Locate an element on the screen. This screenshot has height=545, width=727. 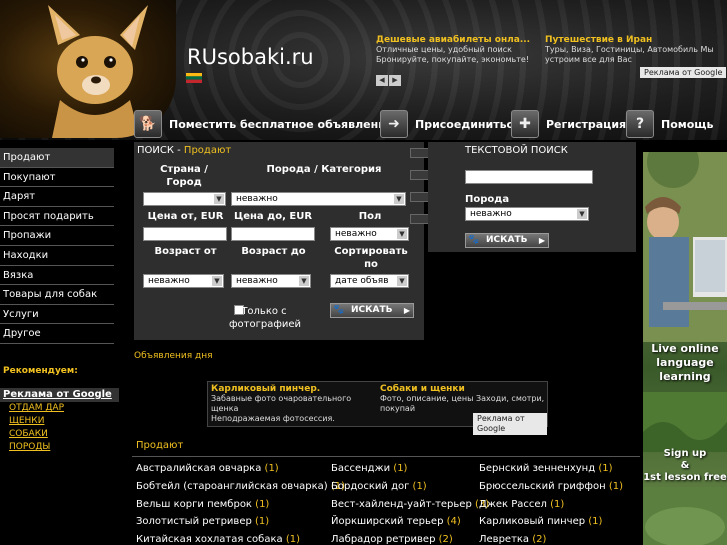
search-title-text: ПОИСК is located at coordinates (155, 150).